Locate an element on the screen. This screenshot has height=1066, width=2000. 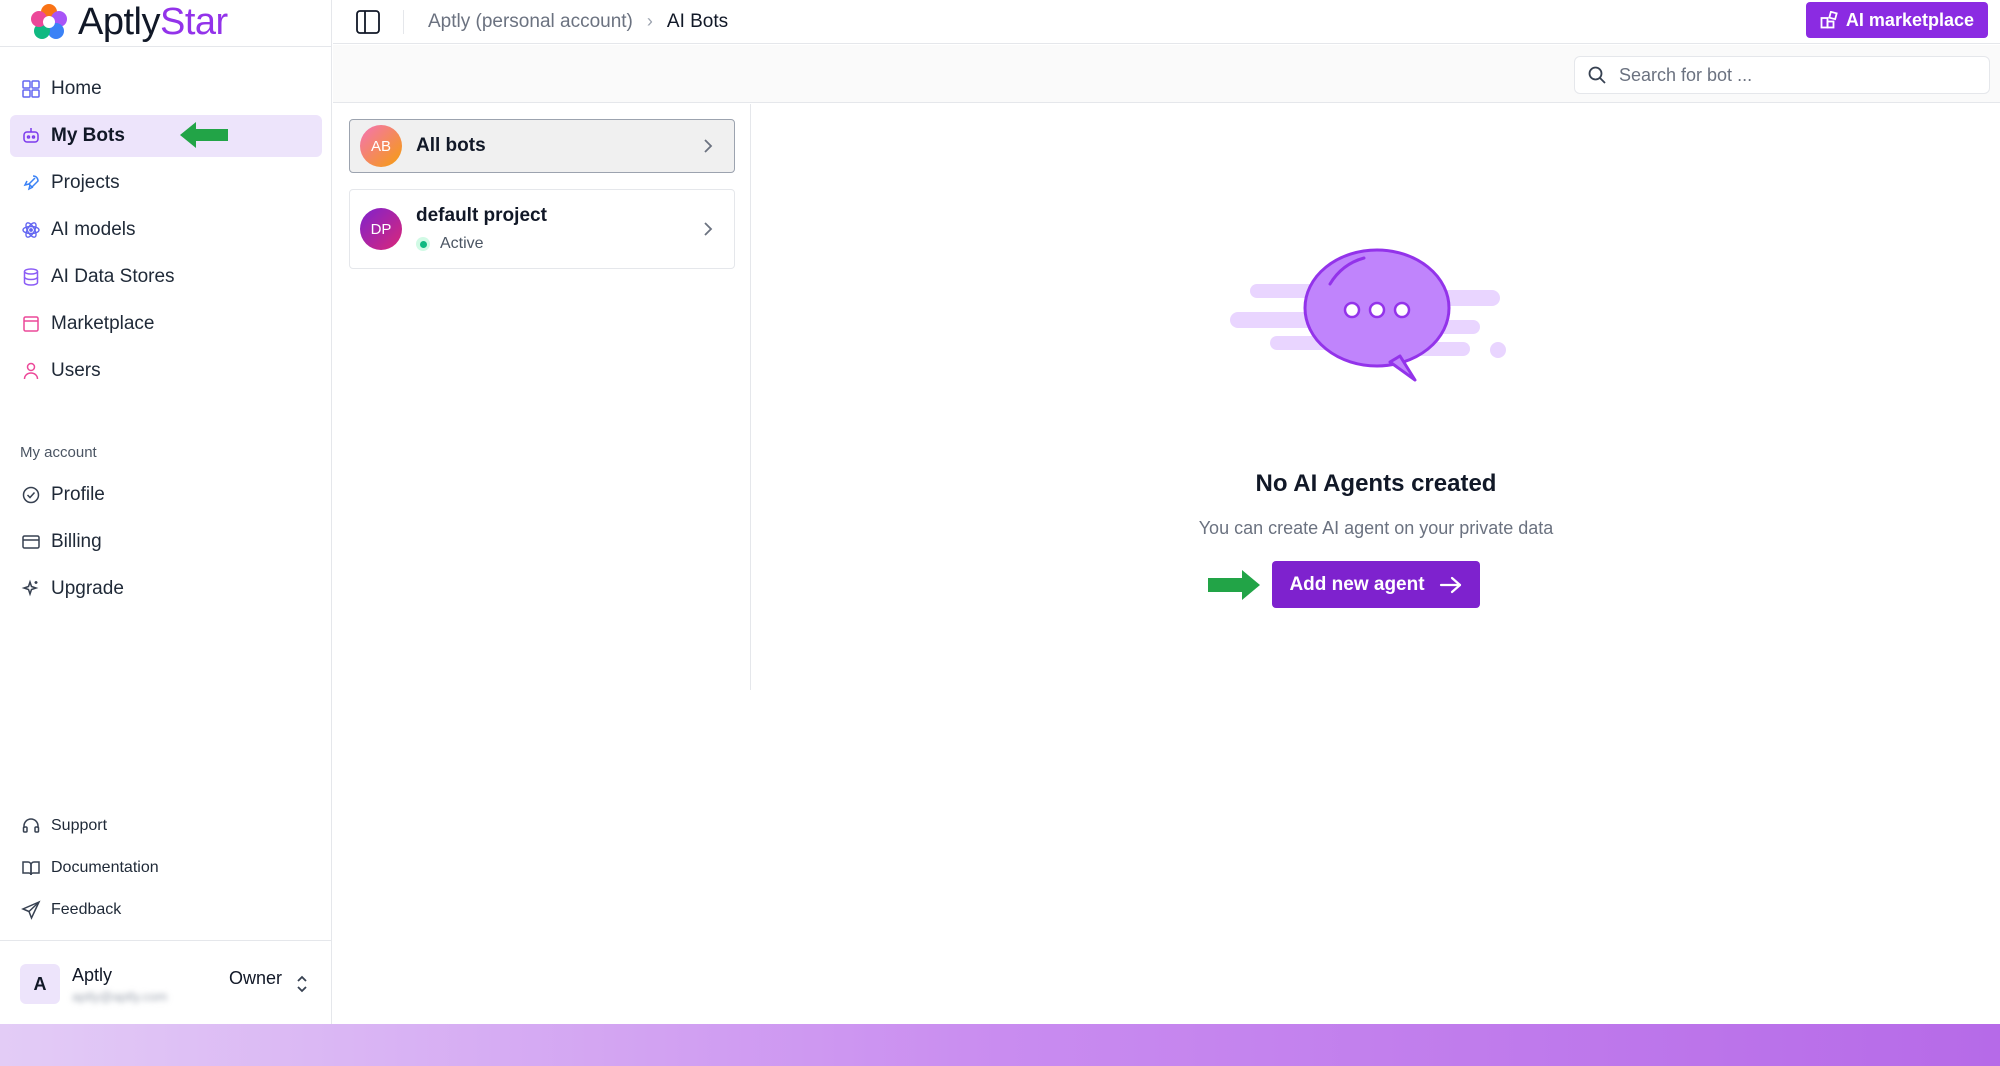
annotation-arrow-right-icon is located at coordinates (1234, 585).